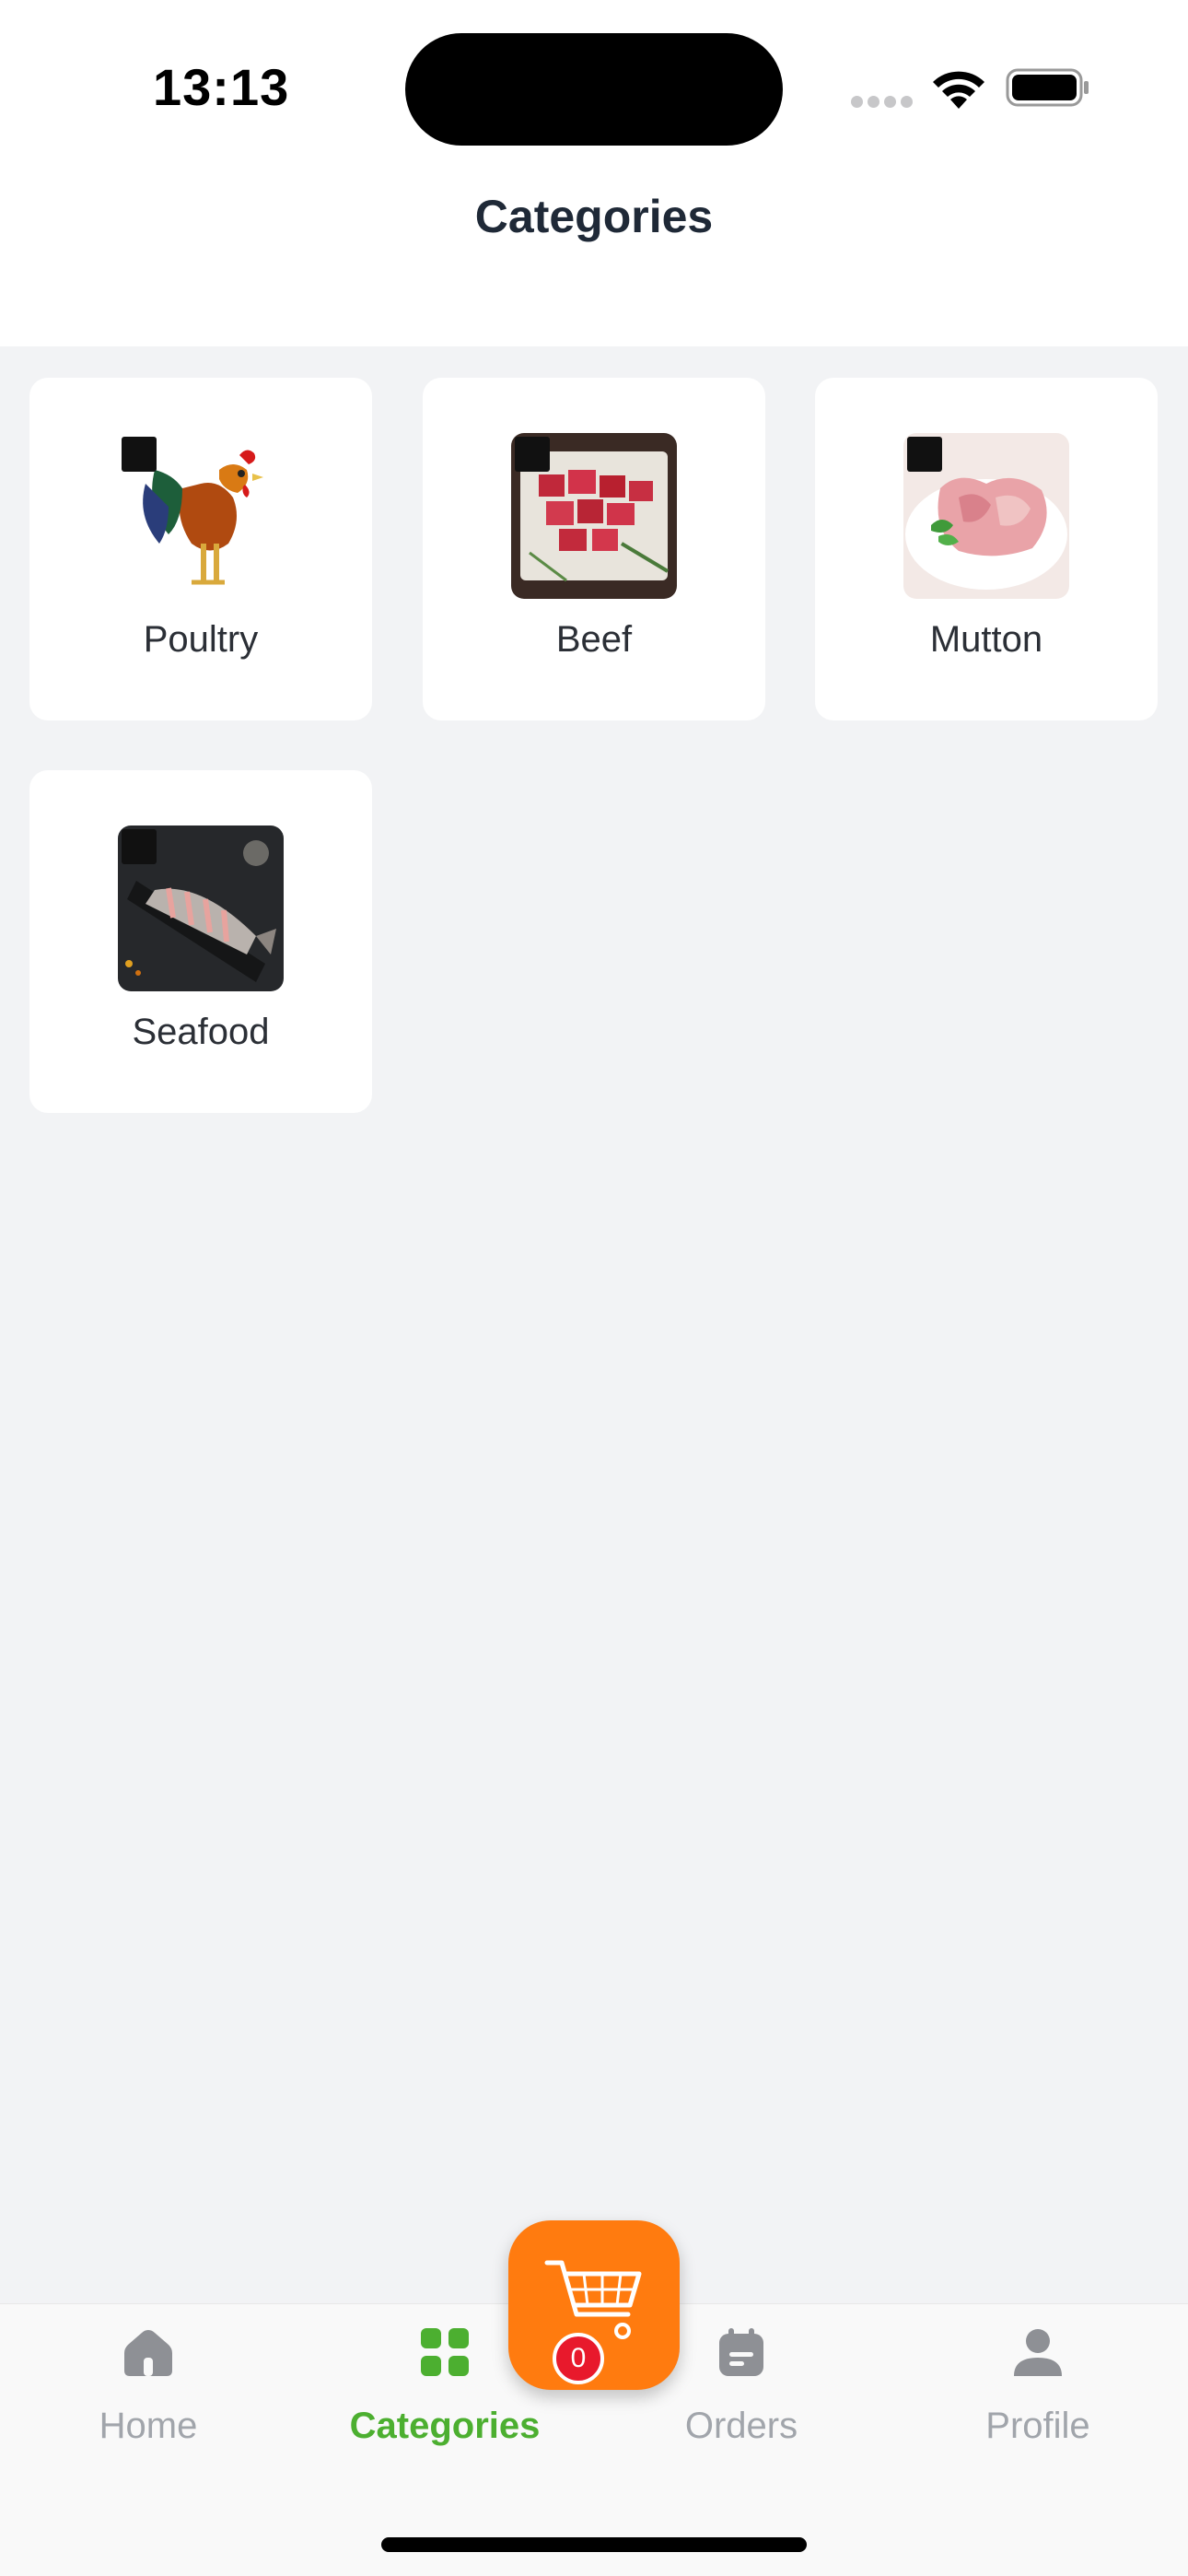 The width and height of the screenshot is (1188, 2576). I want to click on home-icon, so click(148, 2353).